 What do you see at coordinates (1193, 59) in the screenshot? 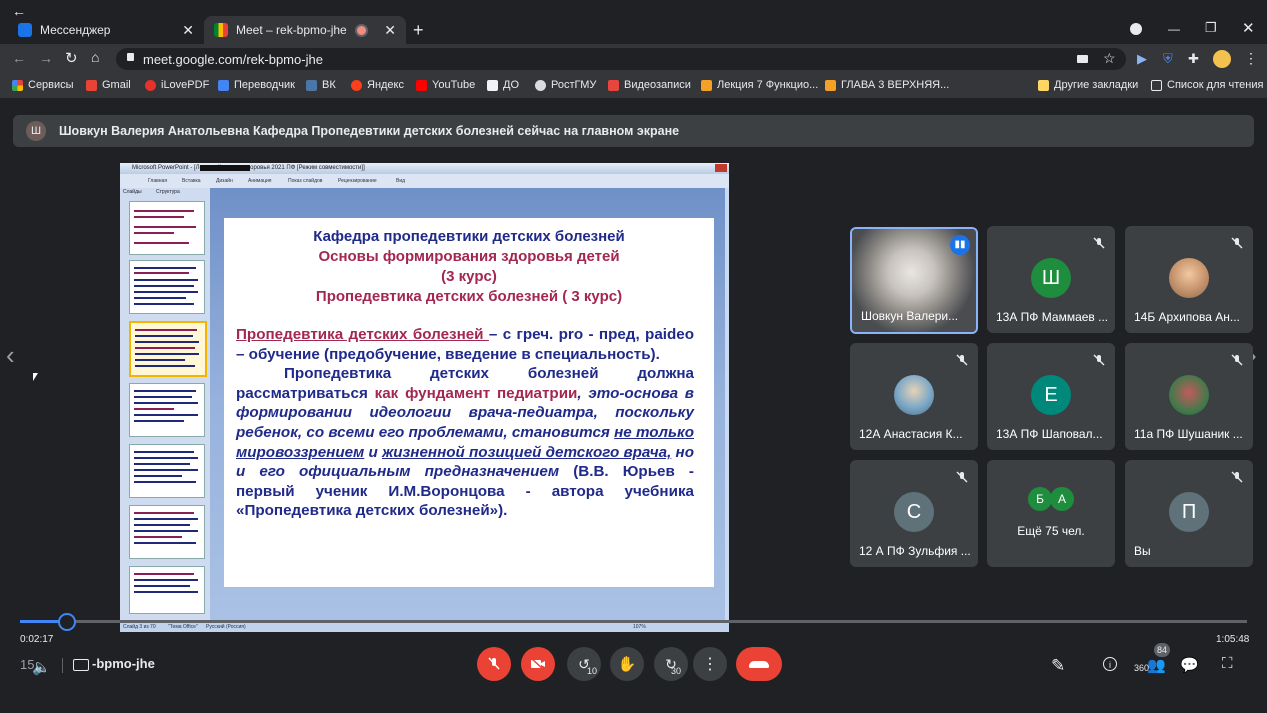
I see `extensions-puzzle-icon: ✚` at bounding box center [1193, 59].